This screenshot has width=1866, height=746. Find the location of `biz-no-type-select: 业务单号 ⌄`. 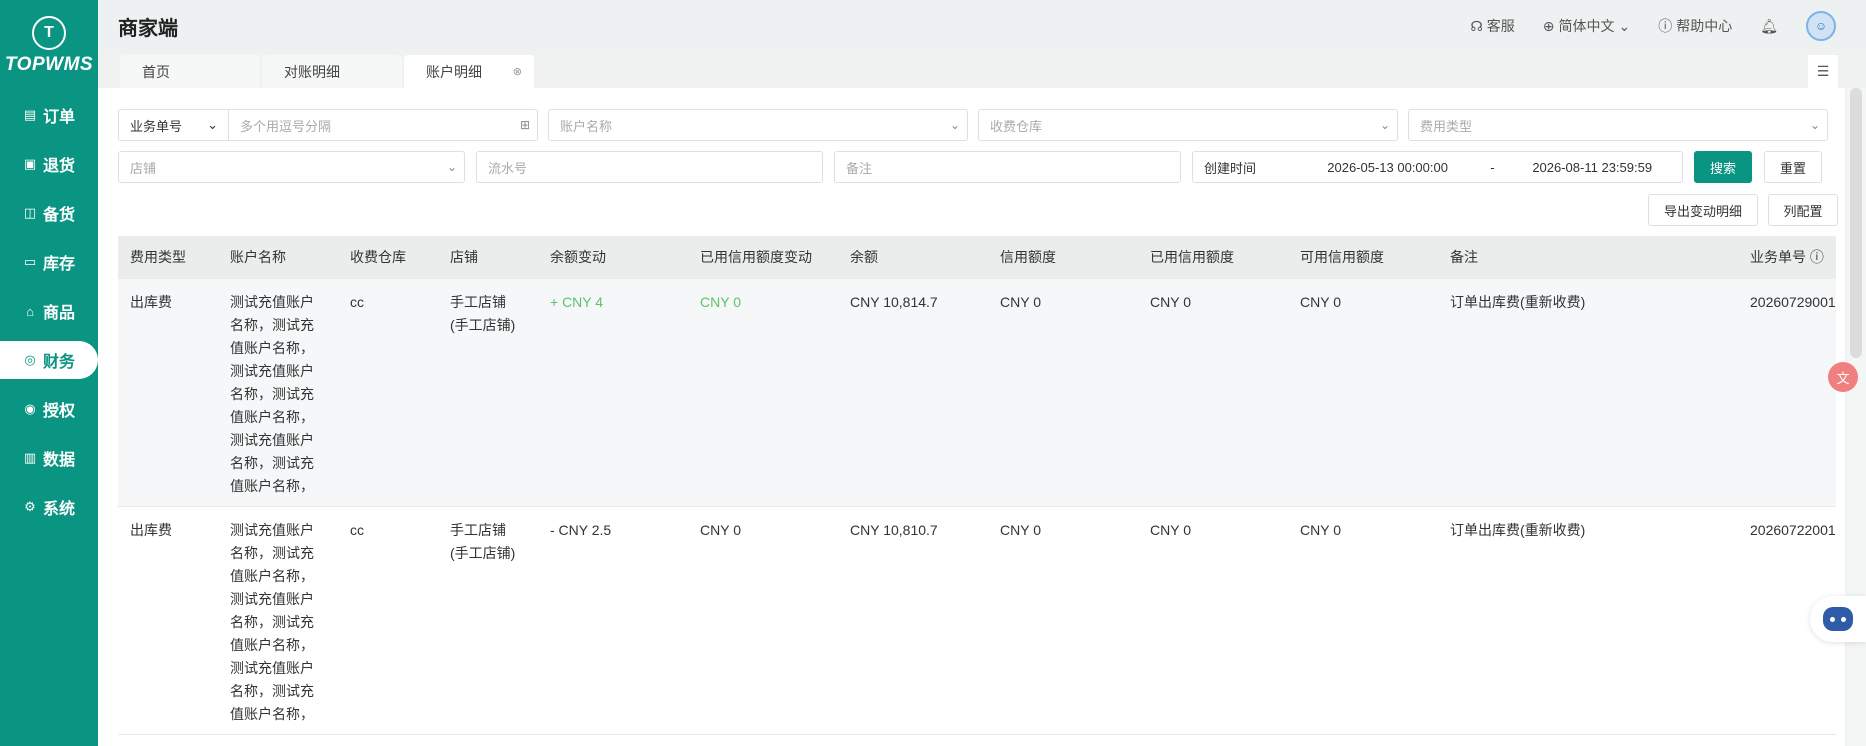

biz-no-type-select: 业务单号 ⌄ is located at coordinates (174, 125).